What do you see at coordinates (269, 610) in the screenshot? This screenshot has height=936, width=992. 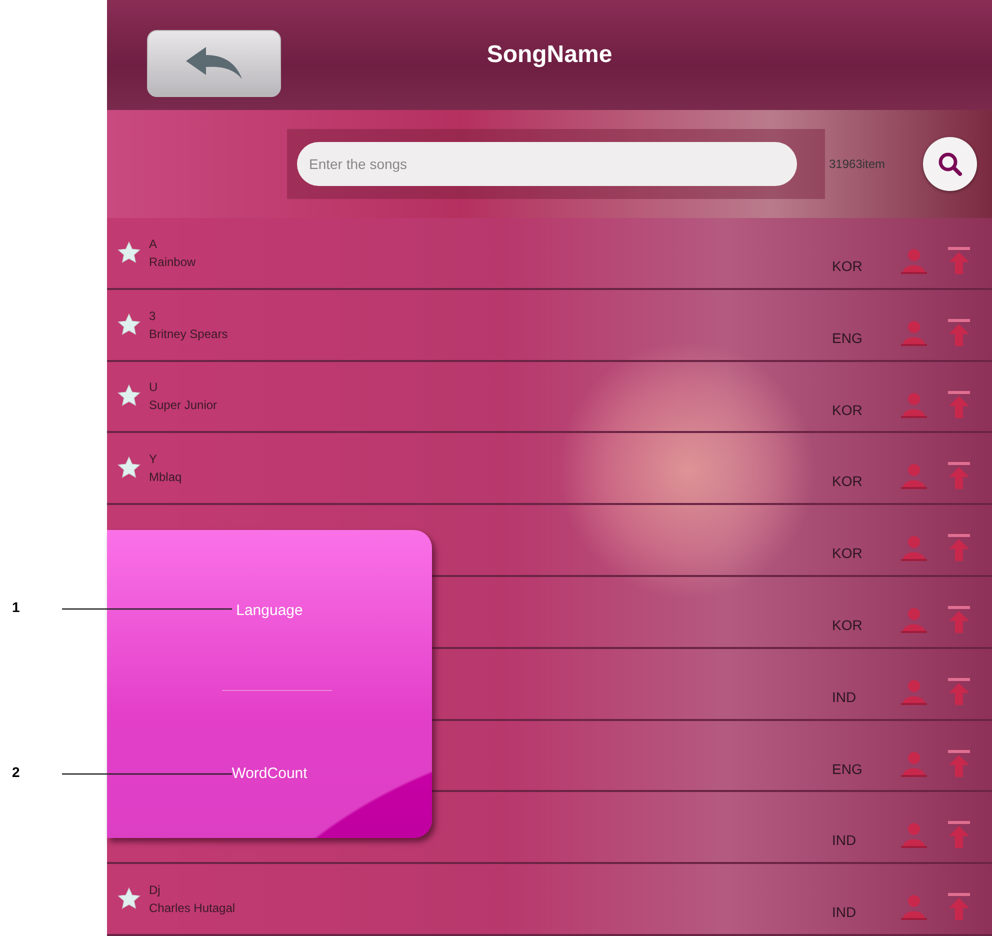 I see `sort-option: Language` at bounding box center [269, 610].